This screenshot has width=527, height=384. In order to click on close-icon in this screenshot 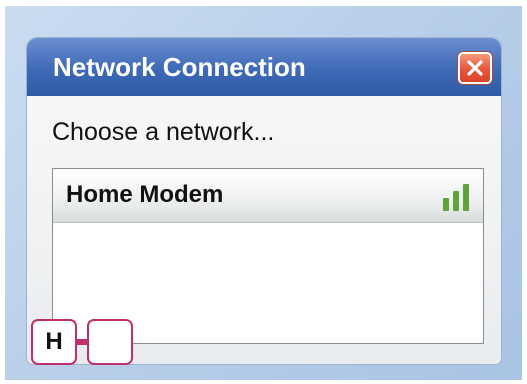, I will do `click(475, 68)`.